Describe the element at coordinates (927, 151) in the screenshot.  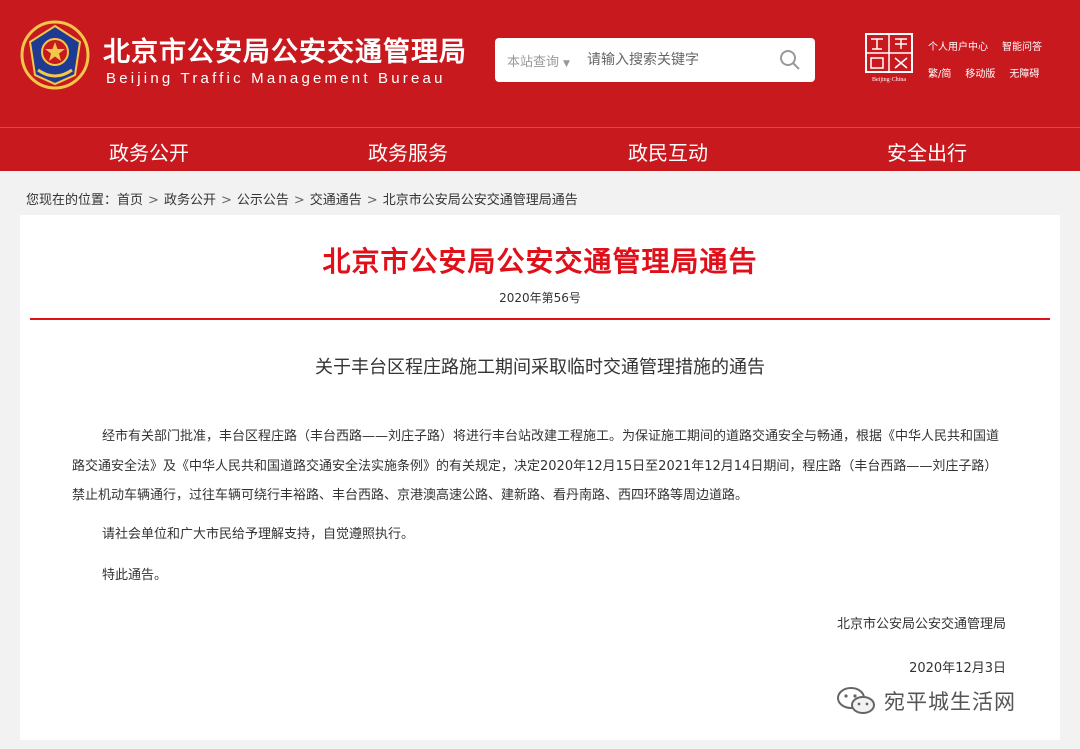
I see `nav-item-safe-travel: 安全出行` at that location.